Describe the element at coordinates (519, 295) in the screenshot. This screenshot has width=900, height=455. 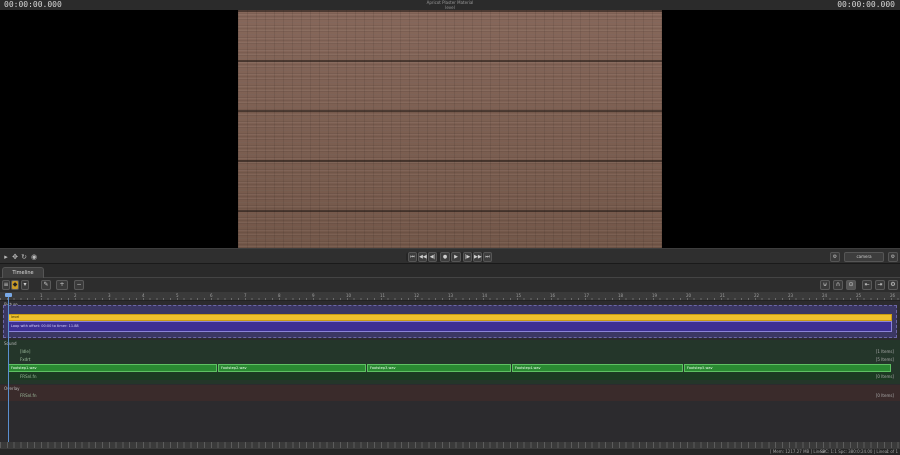
I see `ruler-tick-label: 15` at that location.